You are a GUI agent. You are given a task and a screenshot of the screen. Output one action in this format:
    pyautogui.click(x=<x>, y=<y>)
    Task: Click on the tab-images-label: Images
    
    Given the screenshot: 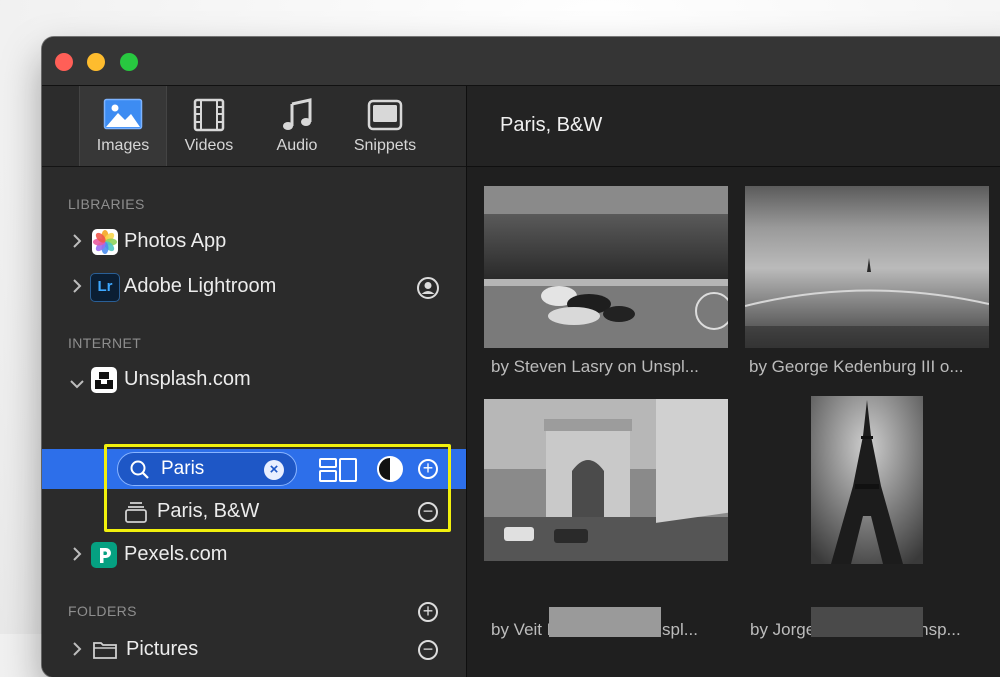 What is the action you would take?
    pyautogui.click(x=123, y=145)
    